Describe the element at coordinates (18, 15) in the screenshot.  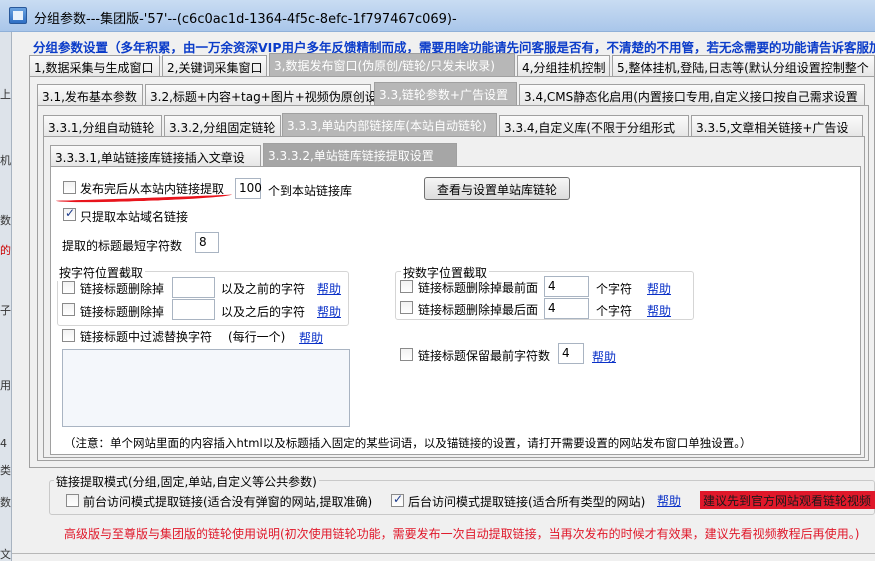
I see `app-icon` at that location.